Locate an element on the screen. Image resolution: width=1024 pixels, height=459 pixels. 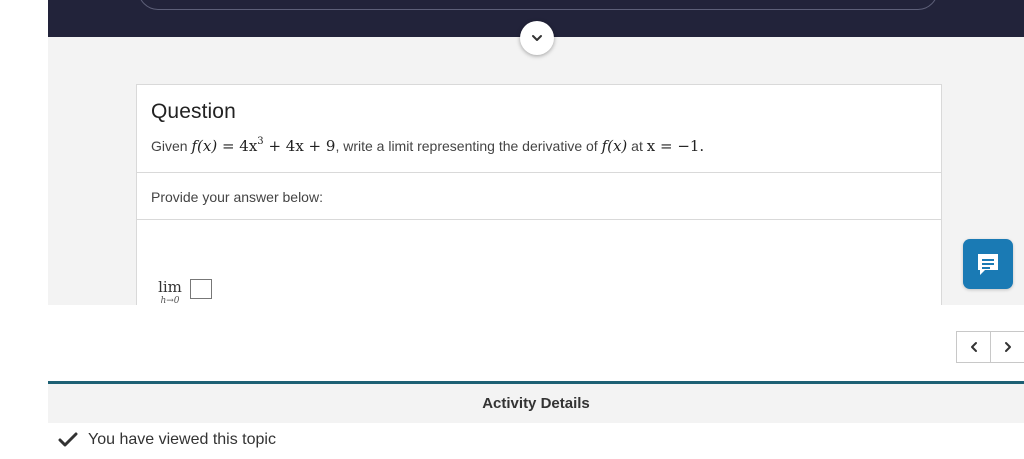
left-gutter is located at coordinates (24, 229).